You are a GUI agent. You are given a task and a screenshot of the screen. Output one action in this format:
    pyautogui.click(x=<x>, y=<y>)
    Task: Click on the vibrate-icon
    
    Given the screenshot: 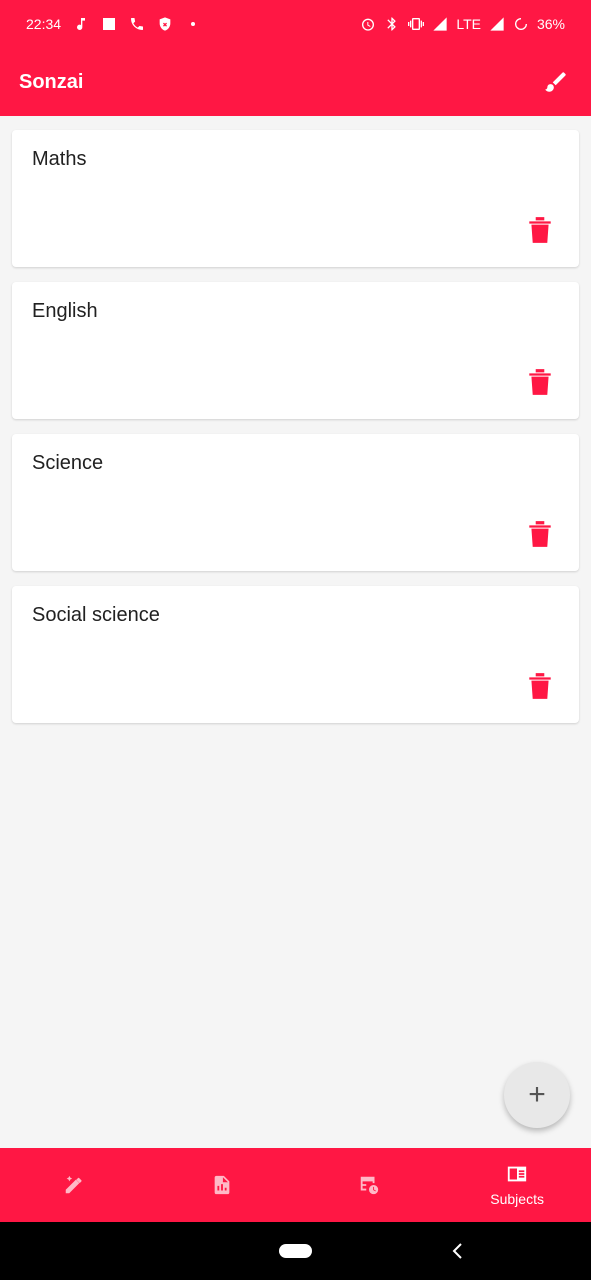 What is the action you would take?
    pyautogui.click(x=416, y=24)
    